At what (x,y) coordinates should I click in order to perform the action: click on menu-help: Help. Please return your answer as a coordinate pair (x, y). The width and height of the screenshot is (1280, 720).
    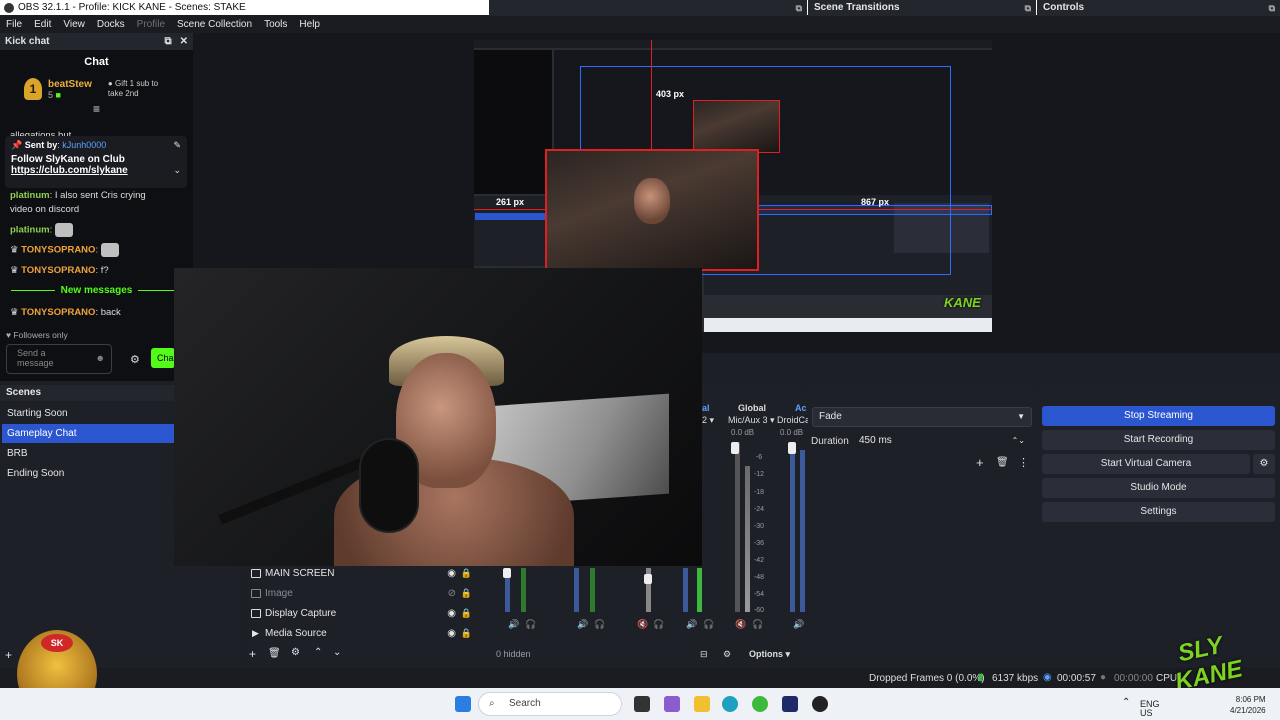
    Looking at the image, I should click on (309, 24).